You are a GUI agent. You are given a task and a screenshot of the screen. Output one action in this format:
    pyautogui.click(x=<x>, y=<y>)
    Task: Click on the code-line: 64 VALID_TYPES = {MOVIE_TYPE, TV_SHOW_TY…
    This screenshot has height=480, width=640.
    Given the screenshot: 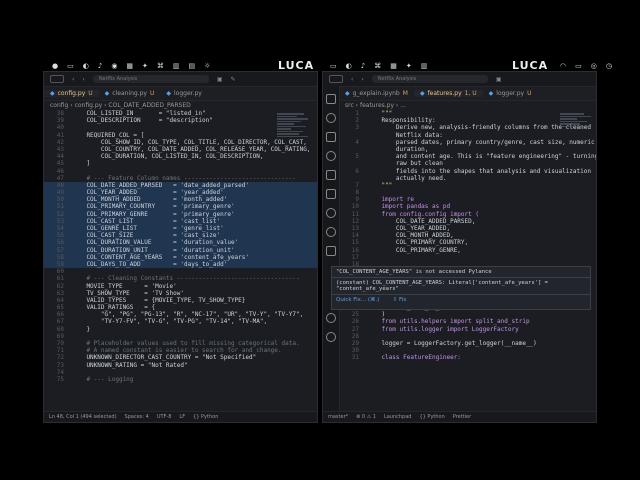 What is the action you would take?
    pyautogui.click(x=180, y=300)
    